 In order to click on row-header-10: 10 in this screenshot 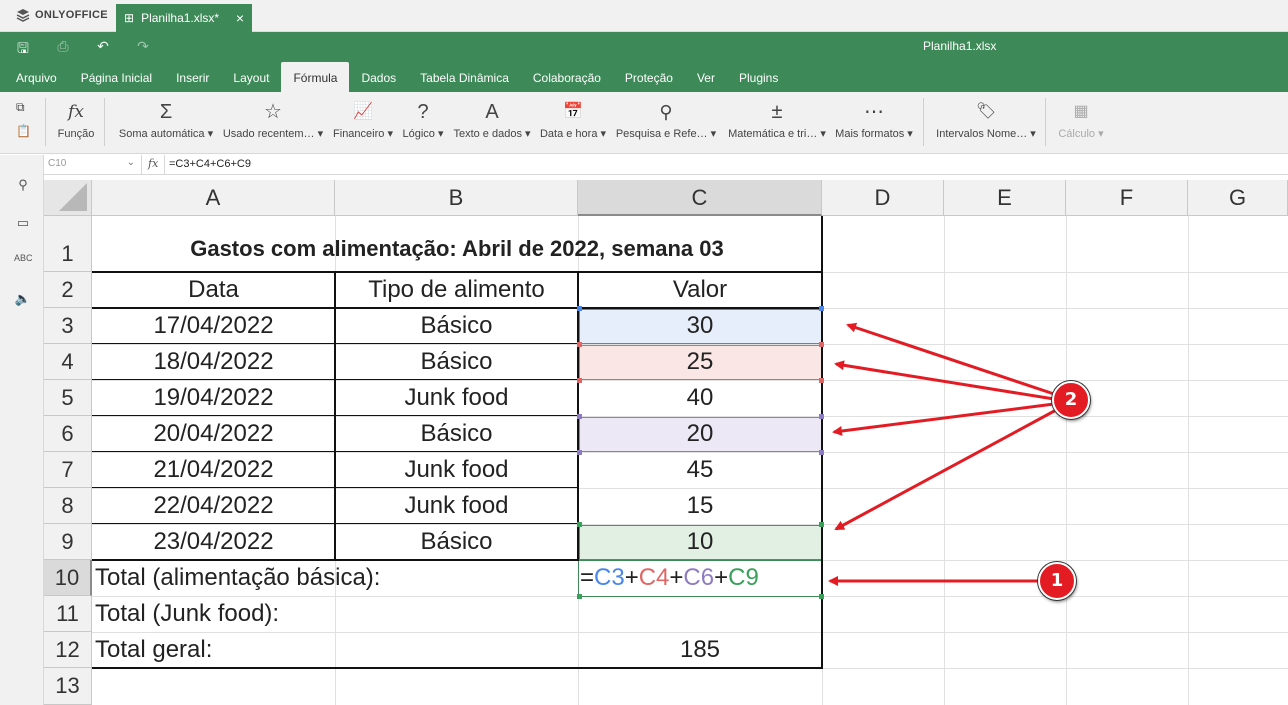, I will do `click(68, 578)`.